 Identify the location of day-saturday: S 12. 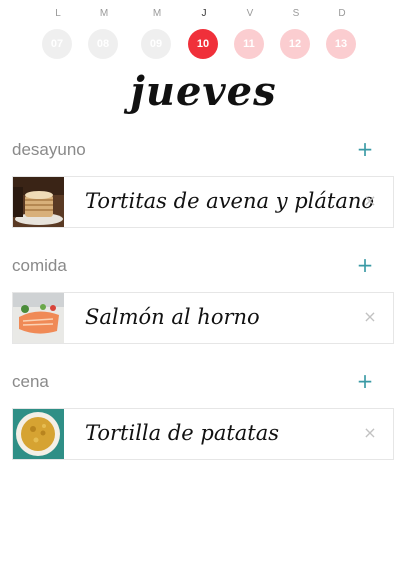
(296, 30).